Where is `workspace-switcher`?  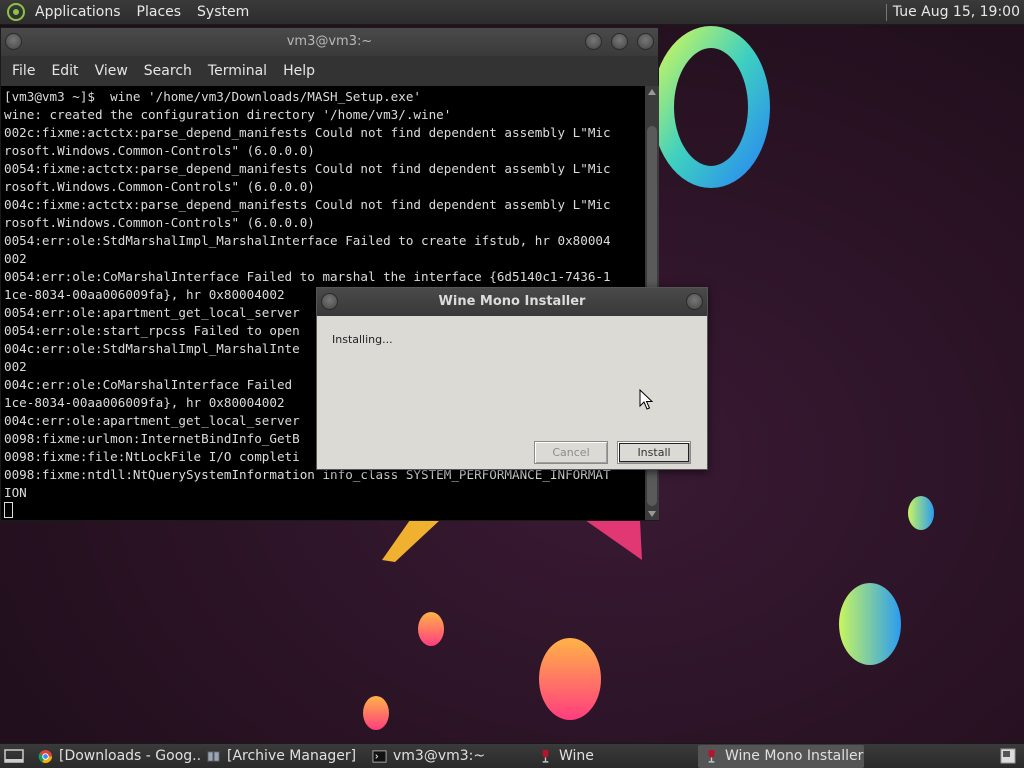 workspace-switcher is located at coordinates (1009, 756).